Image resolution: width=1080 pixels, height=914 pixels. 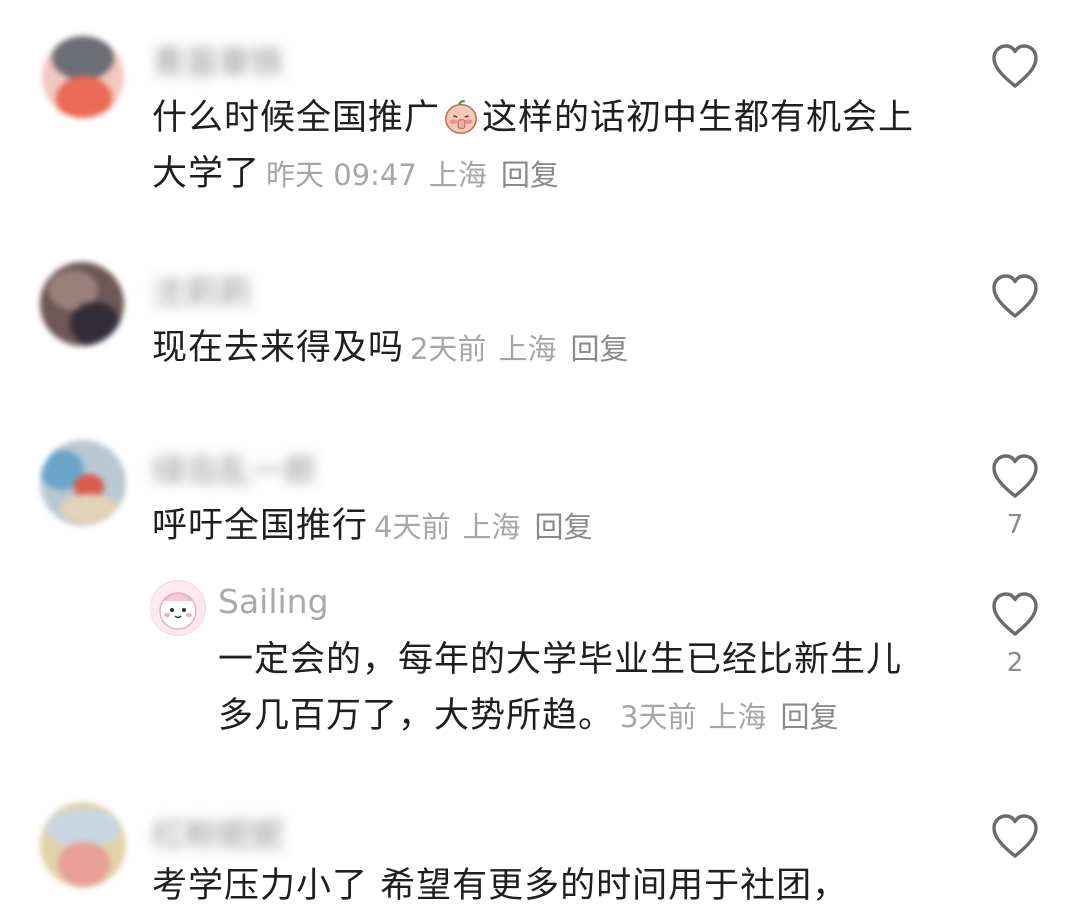 I want to click on cartoon-avatar-icon, so click(x=178, y=611).